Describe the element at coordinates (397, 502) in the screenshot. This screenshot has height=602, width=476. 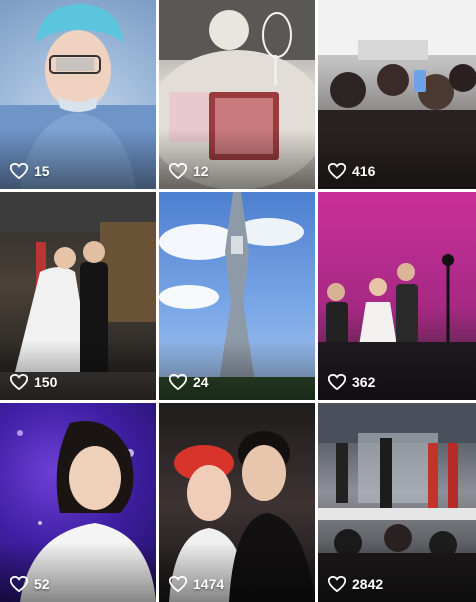
I see `grid-tile-9: 2842` at that location.